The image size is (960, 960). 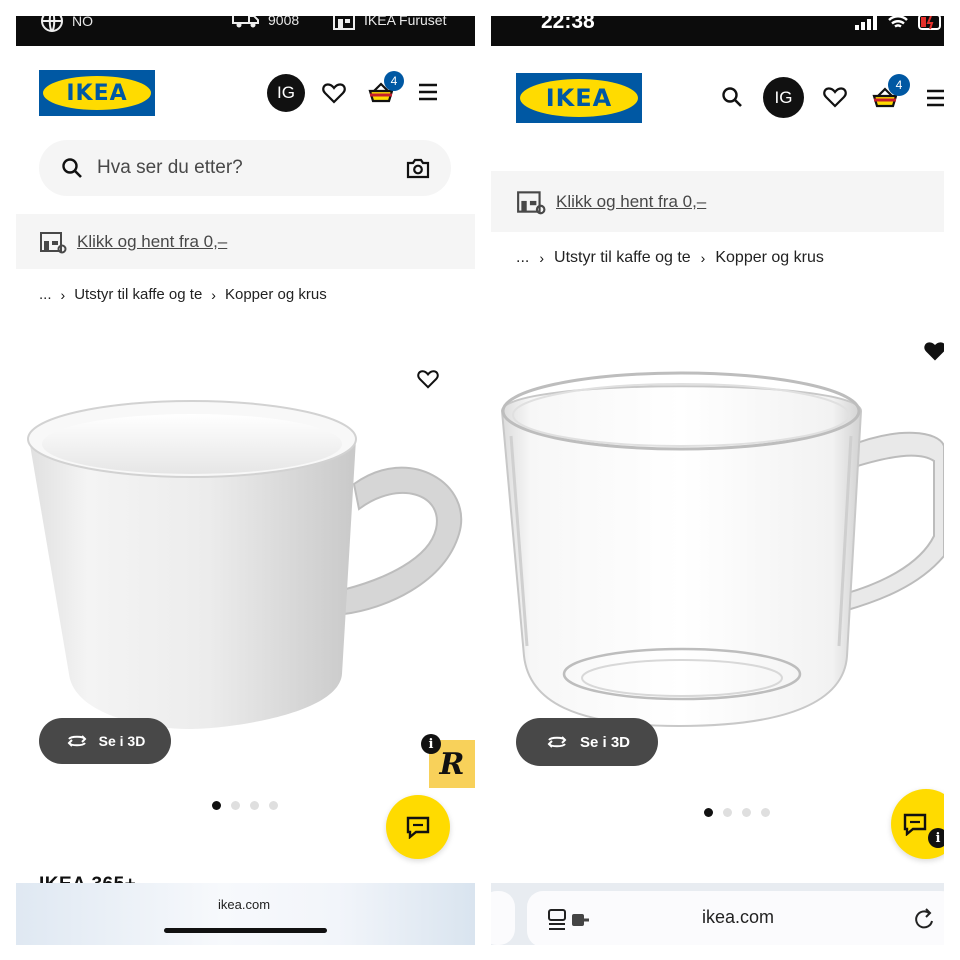 What do you see at coordinates (898, 22) in the screenshot?
I see `wifi-icon` at bounding box center [898, 22].